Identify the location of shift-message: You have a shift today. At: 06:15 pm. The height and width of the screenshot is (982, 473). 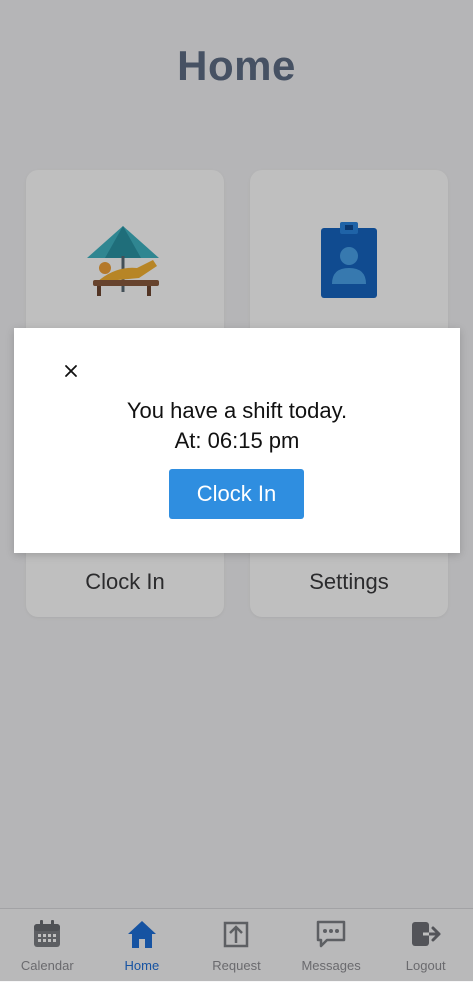
(237, 426).